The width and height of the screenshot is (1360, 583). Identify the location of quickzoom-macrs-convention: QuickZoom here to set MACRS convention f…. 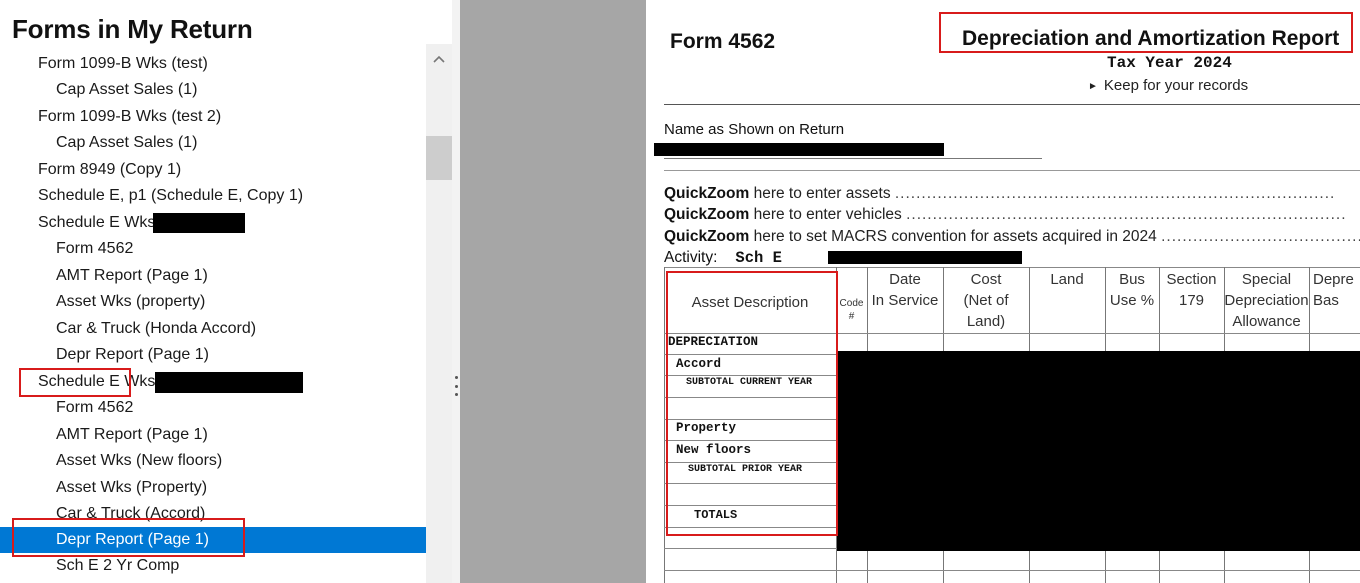
(1012, 237).